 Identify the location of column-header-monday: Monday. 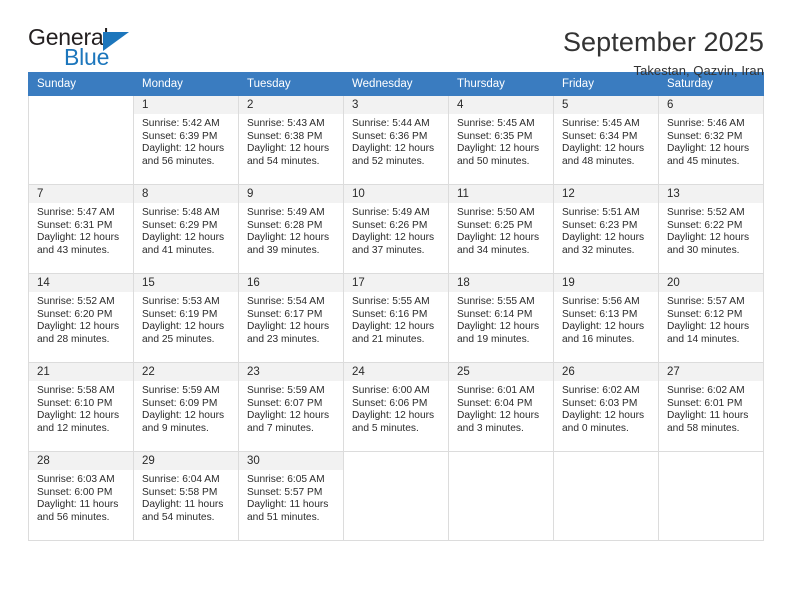
(186, 84).